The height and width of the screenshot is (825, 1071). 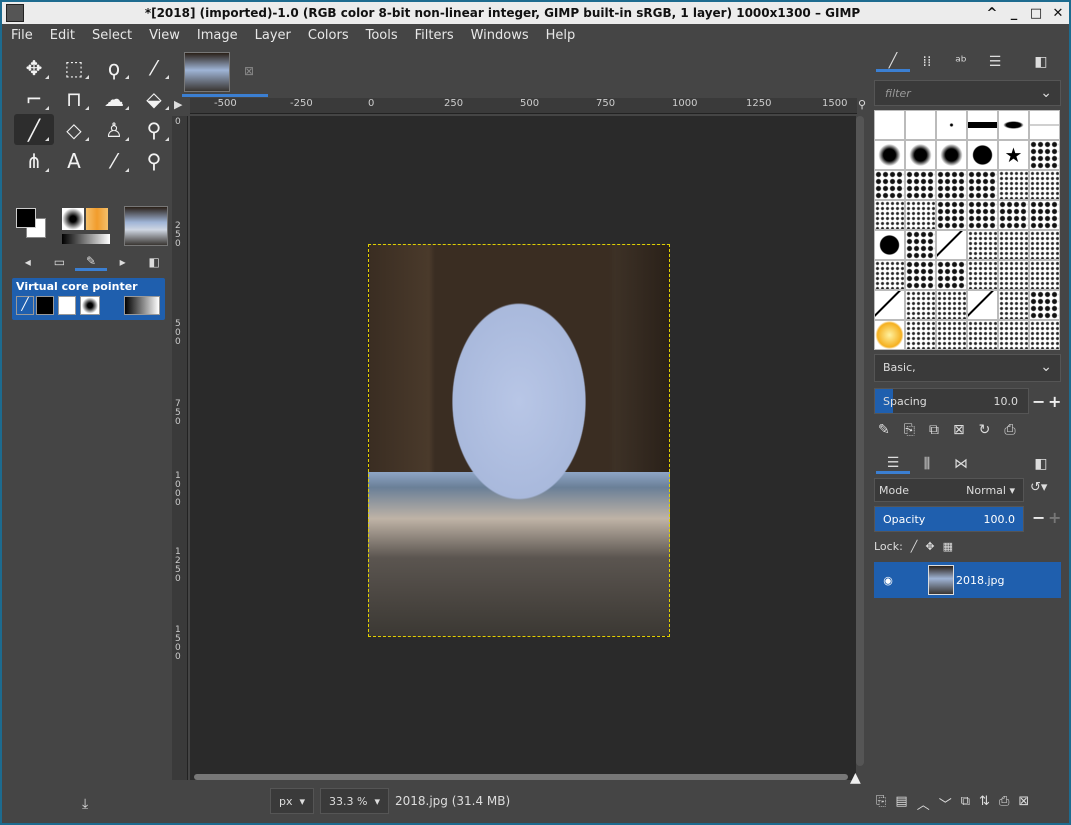 I want to click on layers-tab-icon: ☰, so click(x=893, y=464).